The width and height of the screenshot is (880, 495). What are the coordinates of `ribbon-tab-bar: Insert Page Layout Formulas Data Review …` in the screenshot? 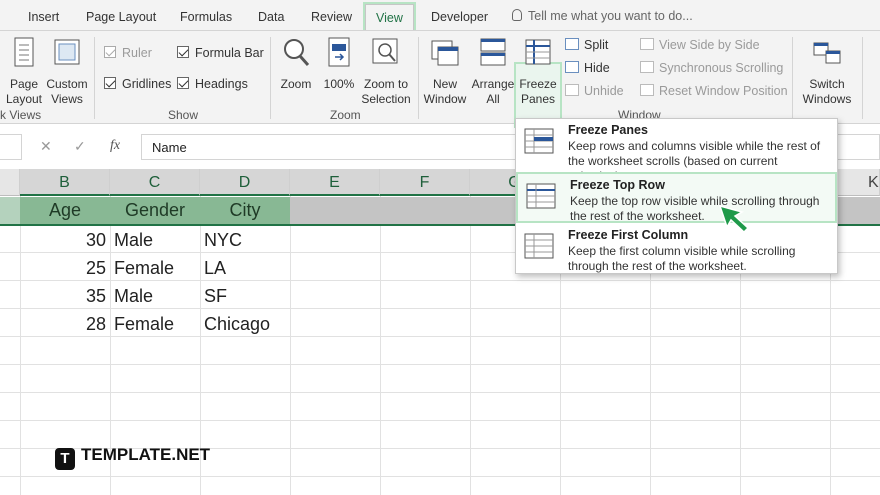 It's located at (440, 15).